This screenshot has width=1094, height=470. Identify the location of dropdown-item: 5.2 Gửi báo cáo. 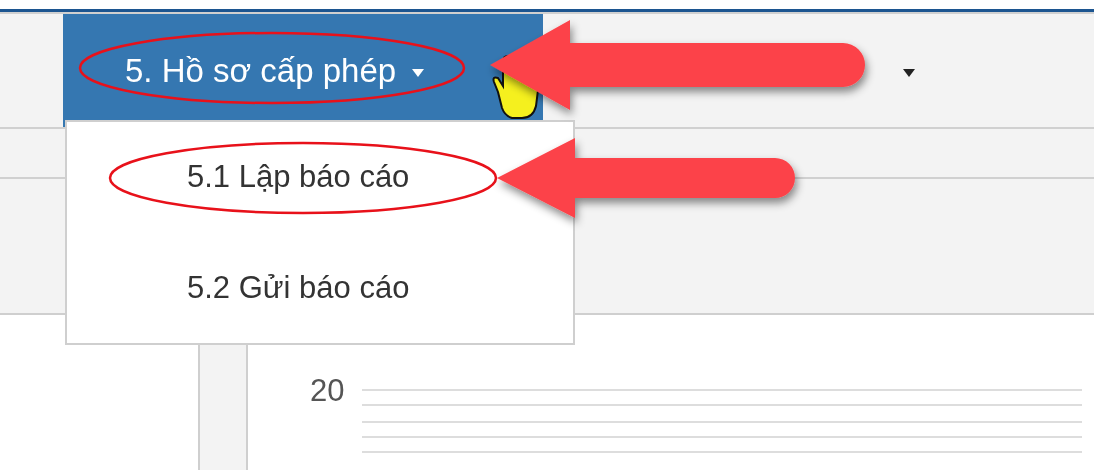
(298, 287).